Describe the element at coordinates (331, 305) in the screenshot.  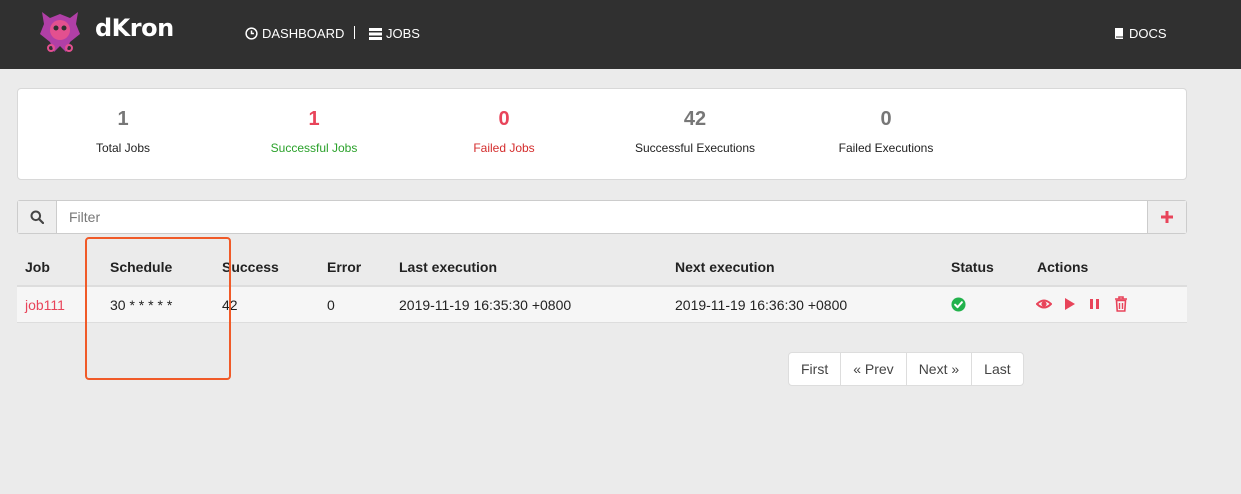
I see `job-error-count: 0` at that location.